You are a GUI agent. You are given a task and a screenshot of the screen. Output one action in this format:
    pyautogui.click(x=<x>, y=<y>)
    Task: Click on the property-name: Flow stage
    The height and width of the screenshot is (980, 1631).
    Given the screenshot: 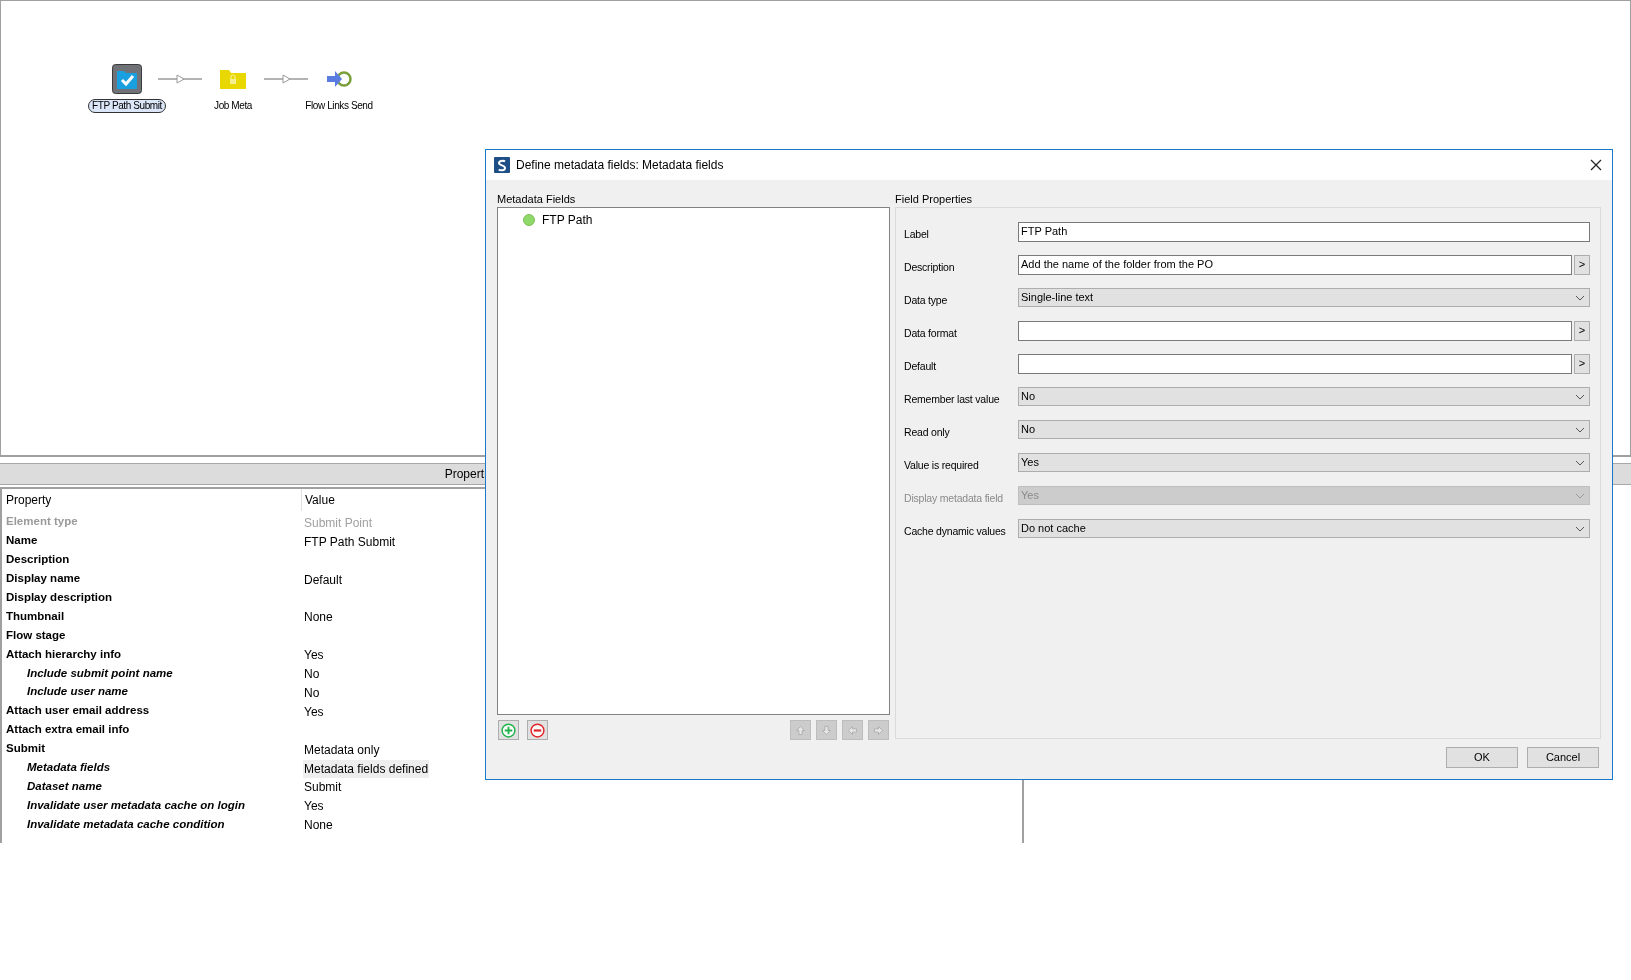 What is the action you would take?
    pyautogui.click(x=36, y=634)
    